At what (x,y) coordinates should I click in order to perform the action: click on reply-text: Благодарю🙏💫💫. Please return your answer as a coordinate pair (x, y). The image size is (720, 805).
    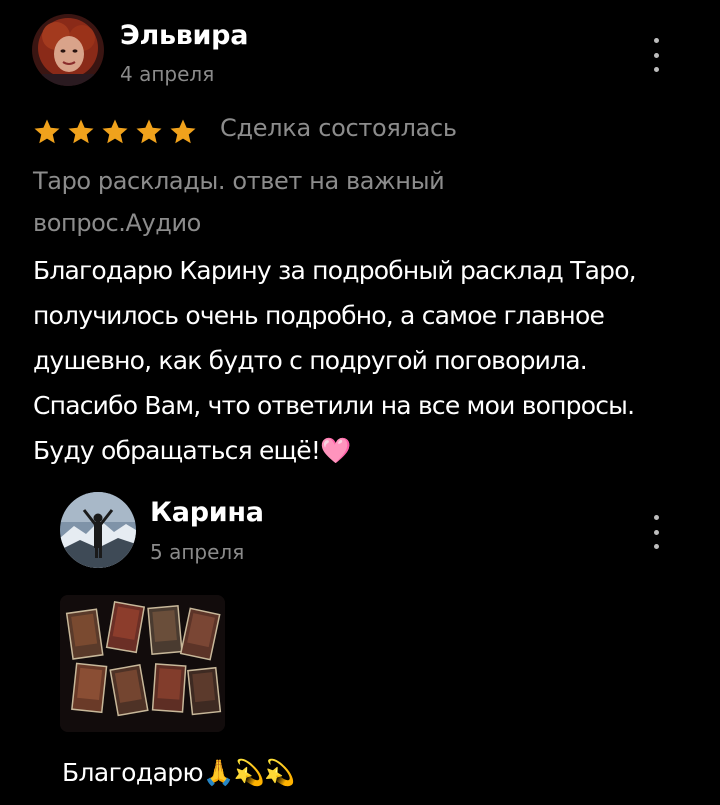
    Looking at the image, I should click on (178, 772).